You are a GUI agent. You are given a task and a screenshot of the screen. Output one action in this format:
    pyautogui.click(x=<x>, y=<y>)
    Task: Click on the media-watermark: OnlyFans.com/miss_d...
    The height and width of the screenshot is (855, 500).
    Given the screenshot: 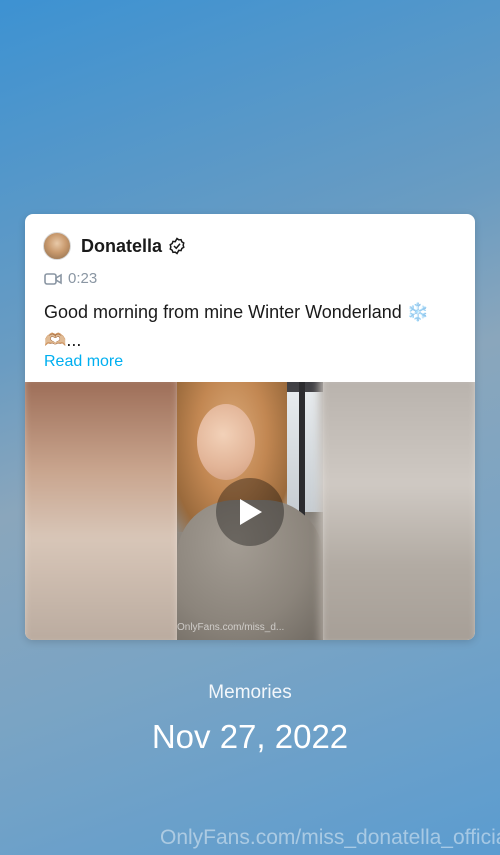 What is the action you would take?
    pyautogui.click(x=231, y=627)
    